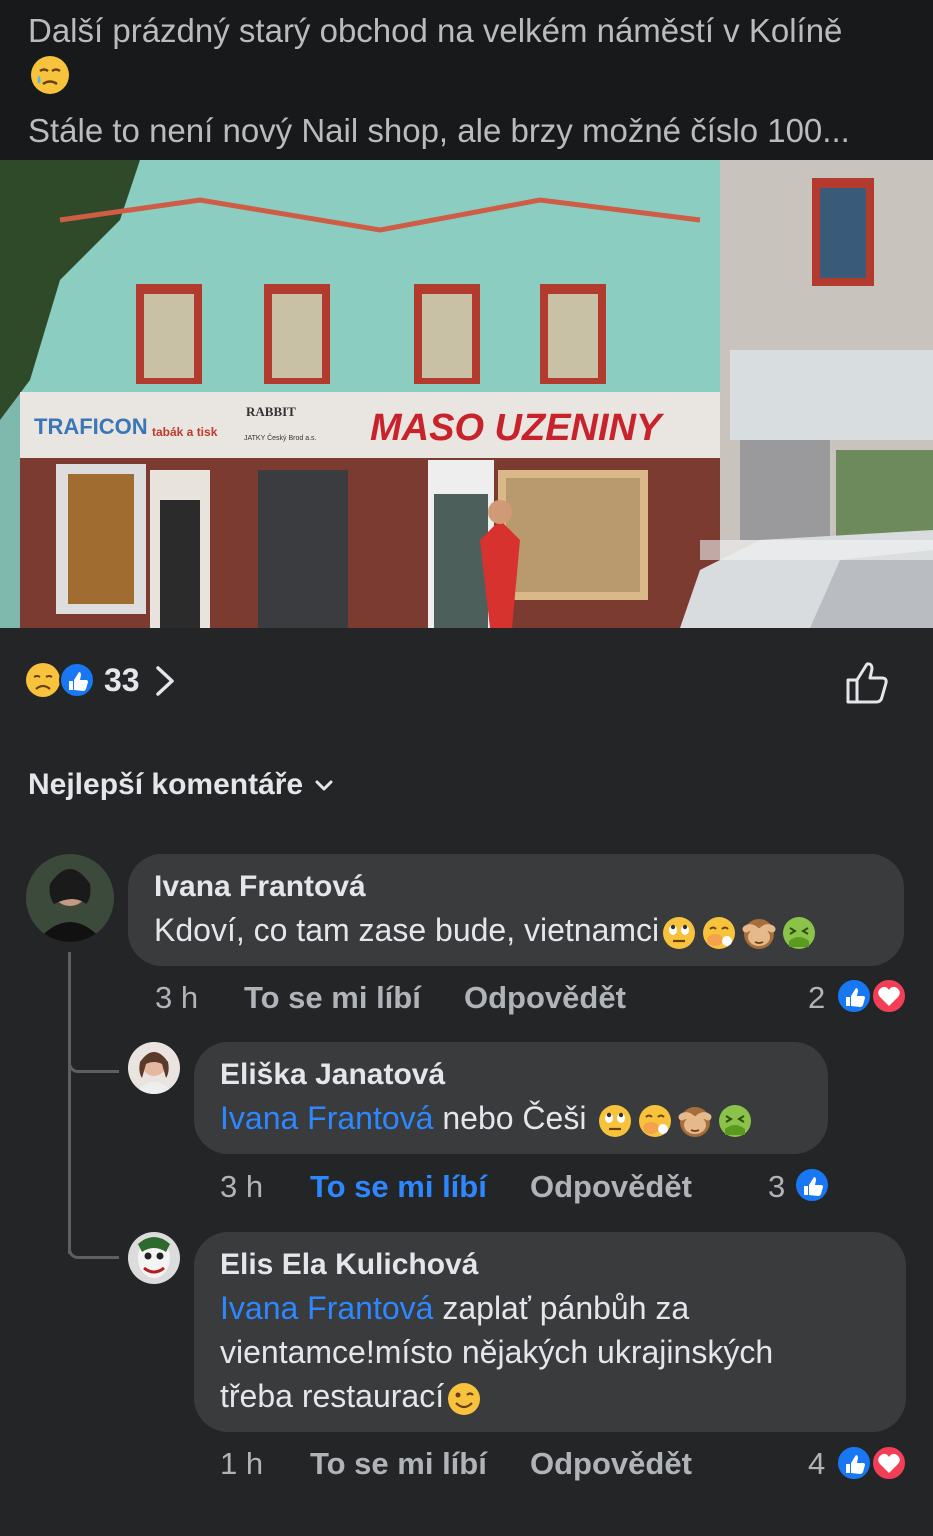  I want to click on comment-sort-dropdown: Nejlepší komentáře, so click(181, 785).